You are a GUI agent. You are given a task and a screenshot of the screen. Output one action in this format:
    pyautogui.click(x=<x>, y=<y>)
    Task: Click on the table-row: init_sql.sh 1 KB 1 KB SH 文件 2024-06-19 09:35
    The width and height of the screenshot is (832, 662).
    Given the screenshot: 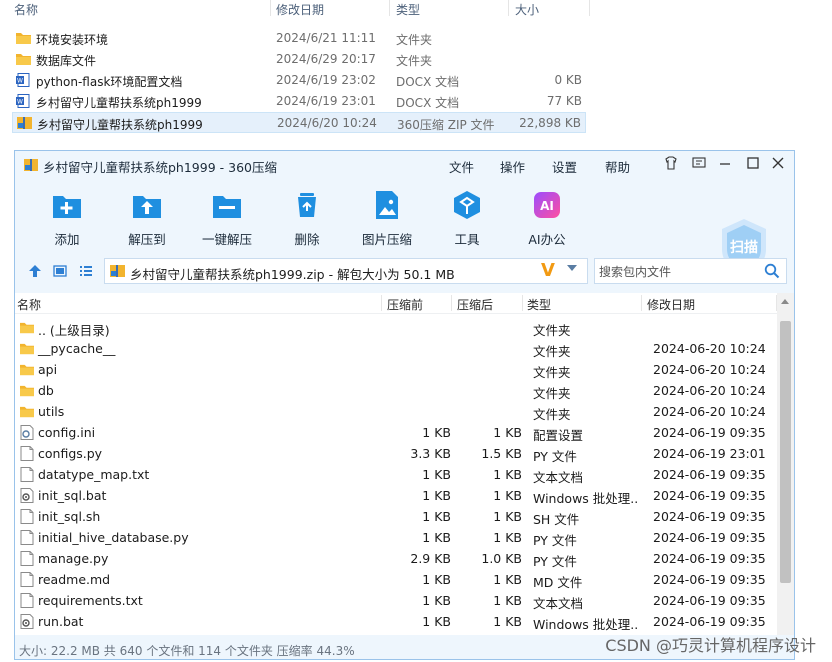 What is the action you would take?
    pyautogui.click(x=396, y=516)
    